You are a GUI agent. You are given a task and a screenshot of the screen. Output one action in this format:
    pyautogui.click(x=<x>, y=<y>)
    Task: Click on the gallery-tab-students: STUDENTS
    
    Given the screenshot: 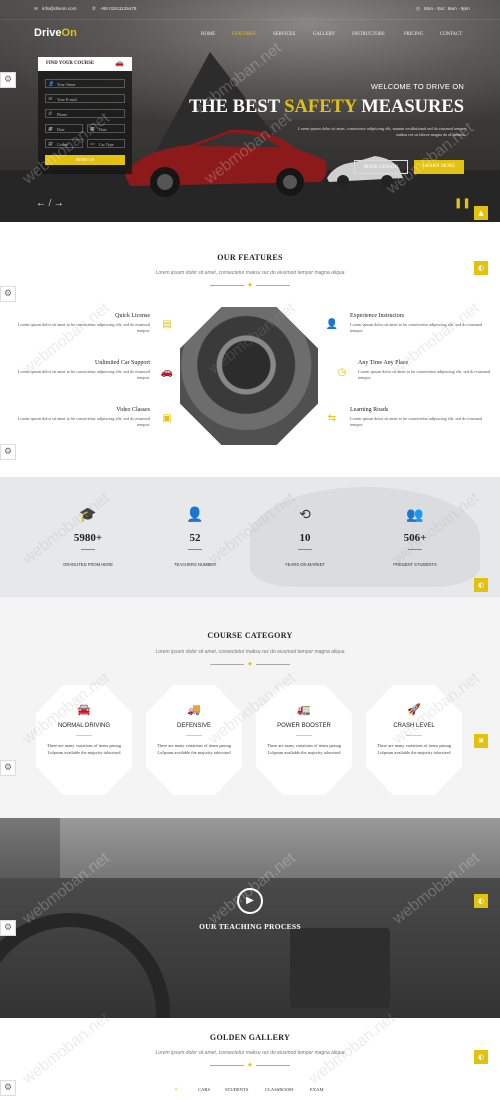 What is the action you would take?
    pyautogui.click(x=236, y=1089)
    